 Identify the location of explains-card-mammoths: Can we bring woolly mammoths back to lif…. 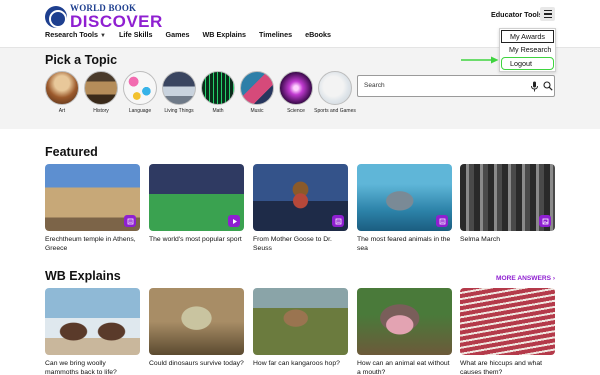
(92, 331).